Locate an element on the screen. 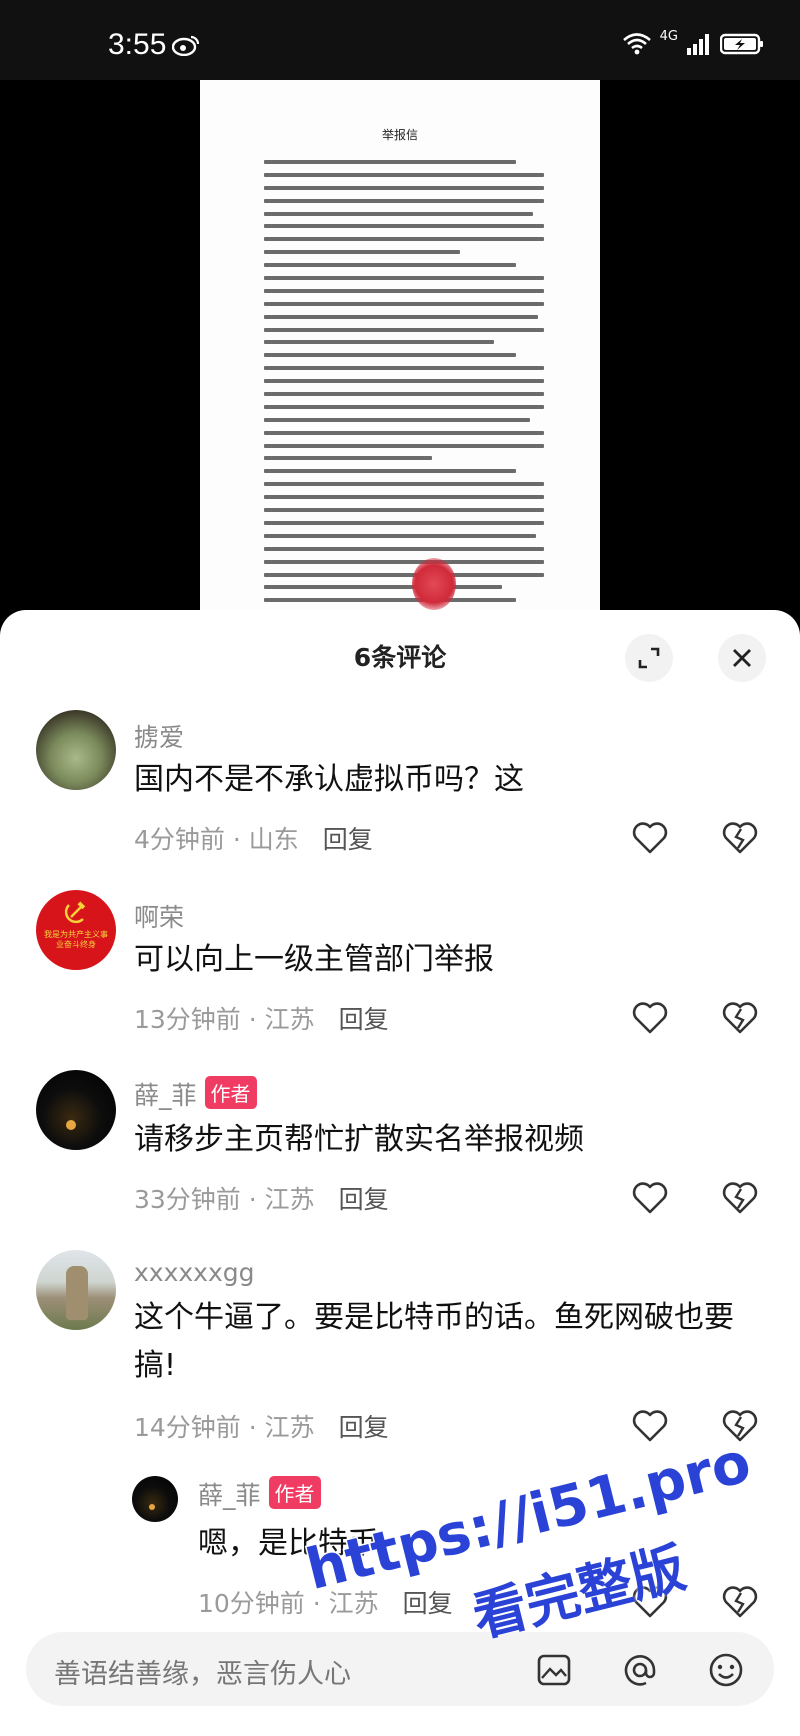  emoji-icon is located at coordinates (726, 1670).